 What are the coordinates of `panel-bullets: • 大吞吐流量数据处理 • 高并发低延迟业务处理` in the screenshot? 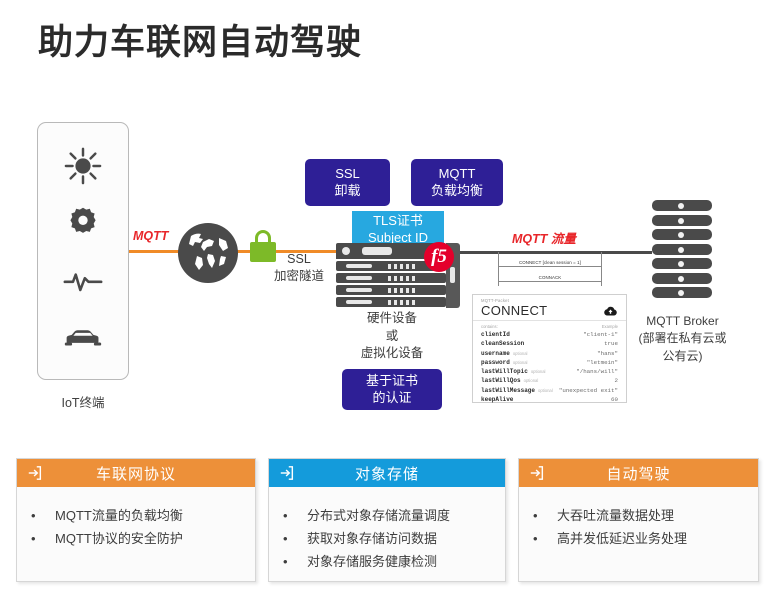 It's located at (638, 519).